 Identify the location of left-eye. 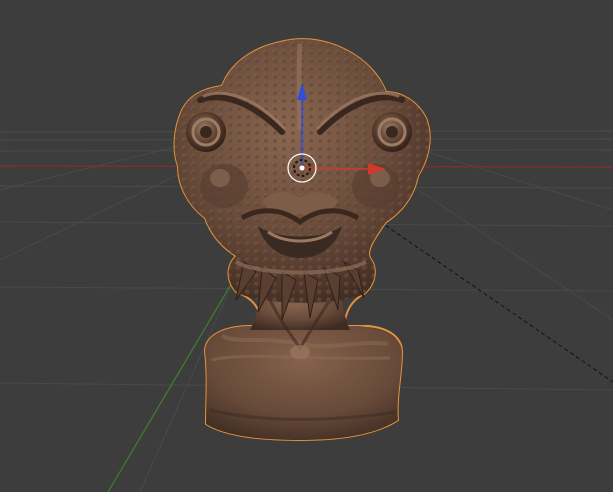
(206, 132).